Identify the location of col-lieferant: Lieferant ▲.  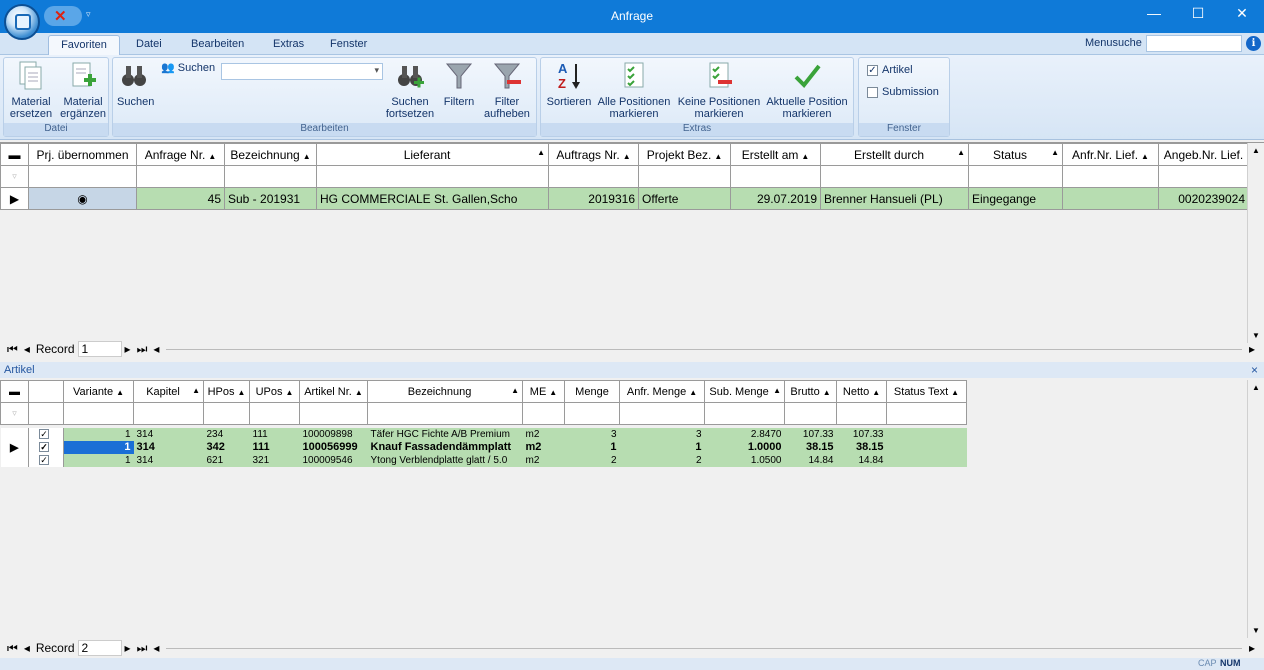
(432, 154).